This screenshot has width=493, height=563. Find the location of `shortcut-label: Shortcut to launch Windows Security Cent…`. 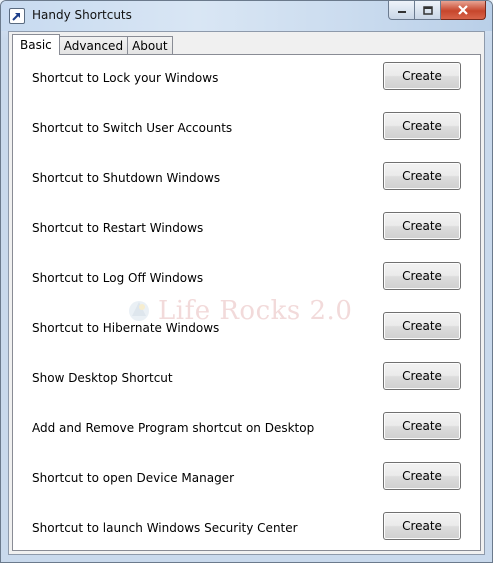

shortcut-label: Shortcut to launch Windows Security Cent… is located at coordinates (165, 528).